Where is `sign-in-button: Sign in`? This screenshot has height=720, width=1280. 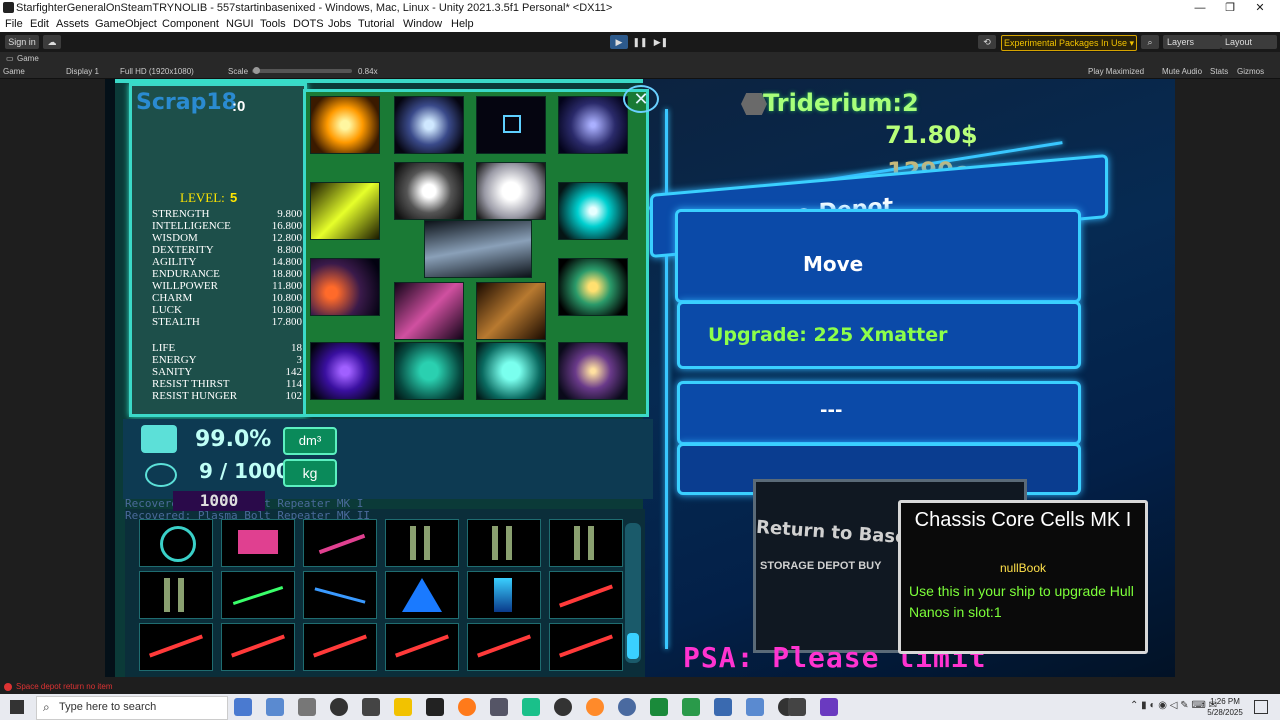
sign-in-button: Sign in is located at coordinates (22, 42).